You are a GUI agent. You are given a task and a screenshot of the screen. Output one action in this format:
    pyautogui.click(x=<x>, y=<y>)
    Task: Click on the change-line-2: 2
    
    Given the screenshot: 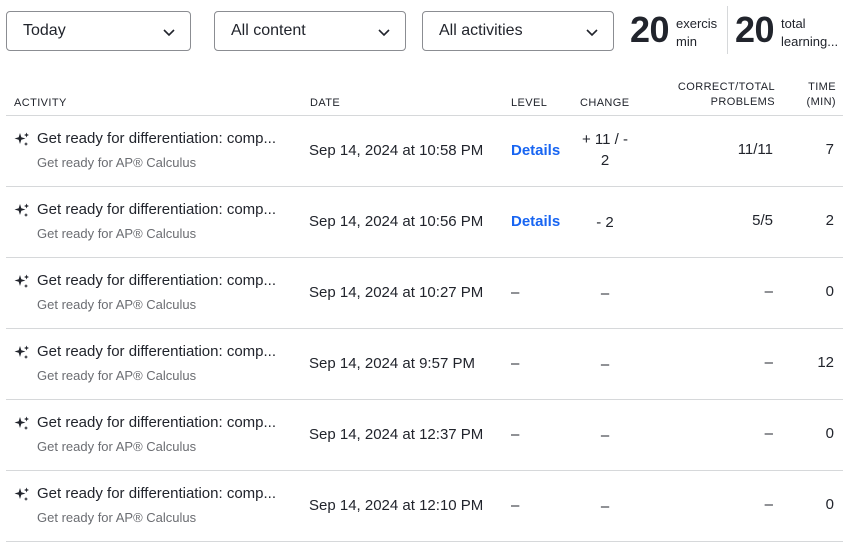 What is the action you would take?
    pyautogui.click(x=605, y=160)
    